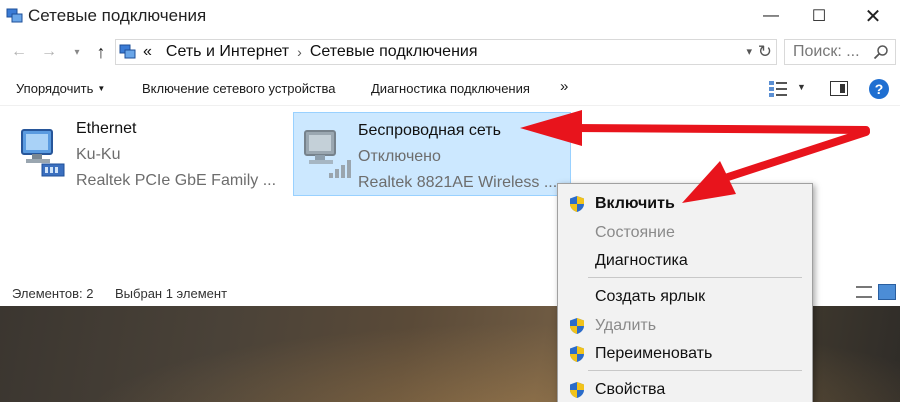 The height and width of the screenshot is (402, 900). I want to click on breadcrumb-network-internet: Сеть и Интернет, so click(227, 52).